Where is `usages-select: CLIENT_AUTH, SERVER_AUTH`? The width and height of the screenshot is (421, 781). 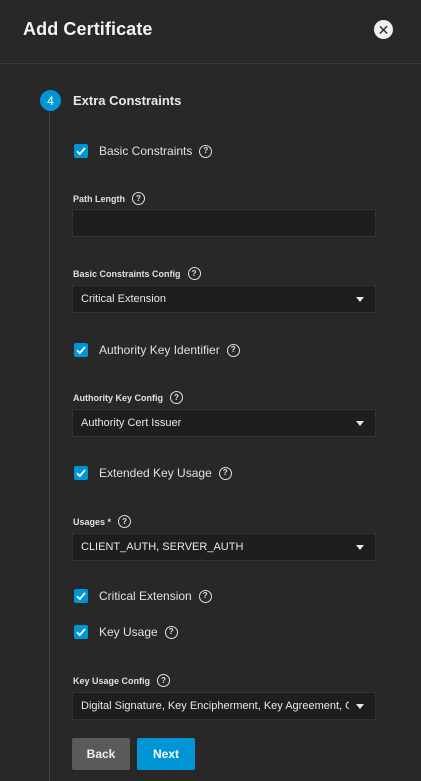
usages-select: CLIENT_AUTH, SERVER_AUTH is located at coordinates (224, 547).